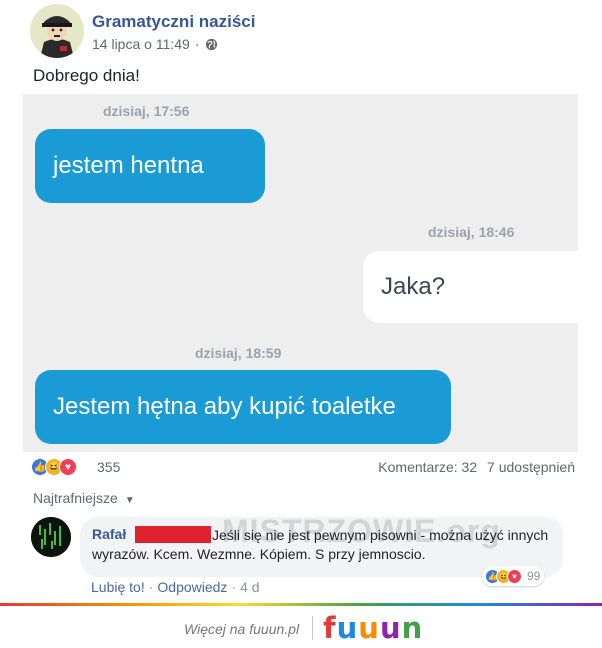 This screenshot has height=648, width=602. What do you see at coordinates (241, 629) in the screenshot?
I see `footer-text: Więcej na fuuun.pl` at bounding box center [241, 629].